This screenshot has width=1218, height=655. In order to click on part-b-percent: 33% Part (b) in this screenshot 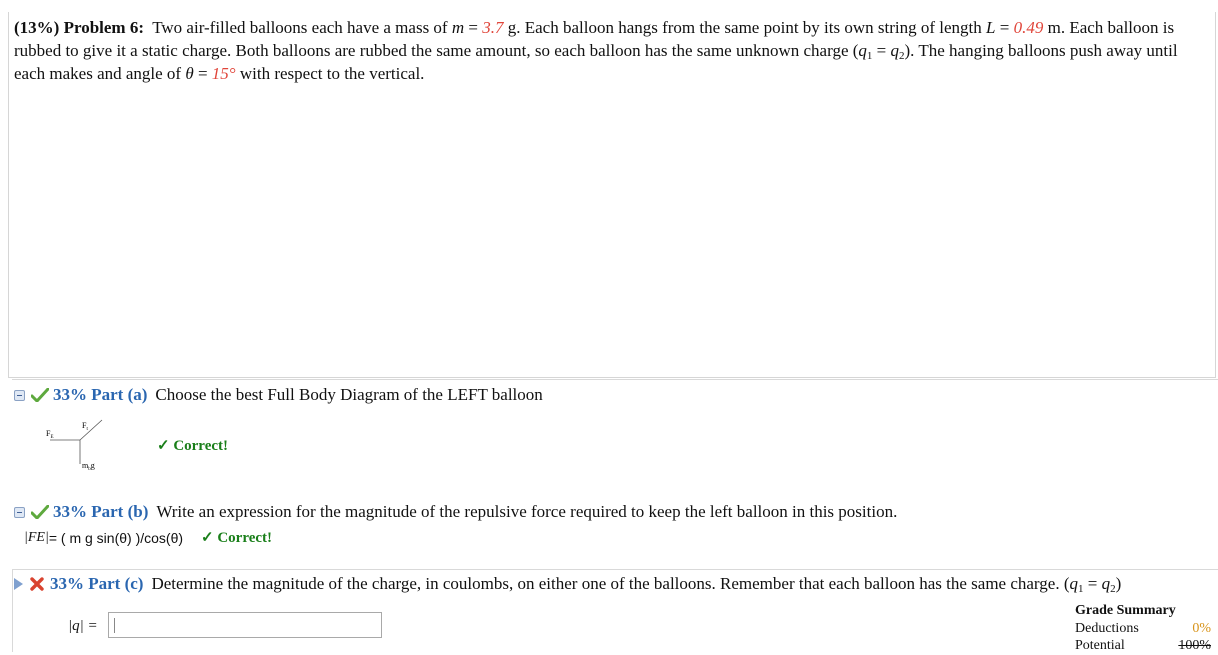, I will do `click(101, 511)`.